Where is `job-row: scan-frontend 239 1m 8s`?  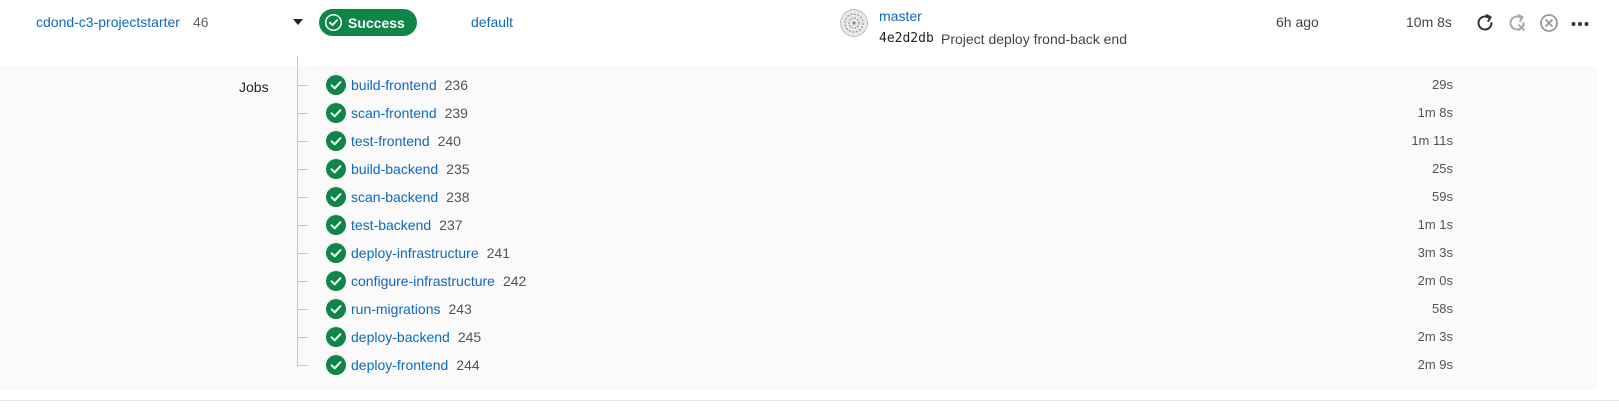 job-row: scan-frontend 239 1m 8s is located at coordinates (798, 114).